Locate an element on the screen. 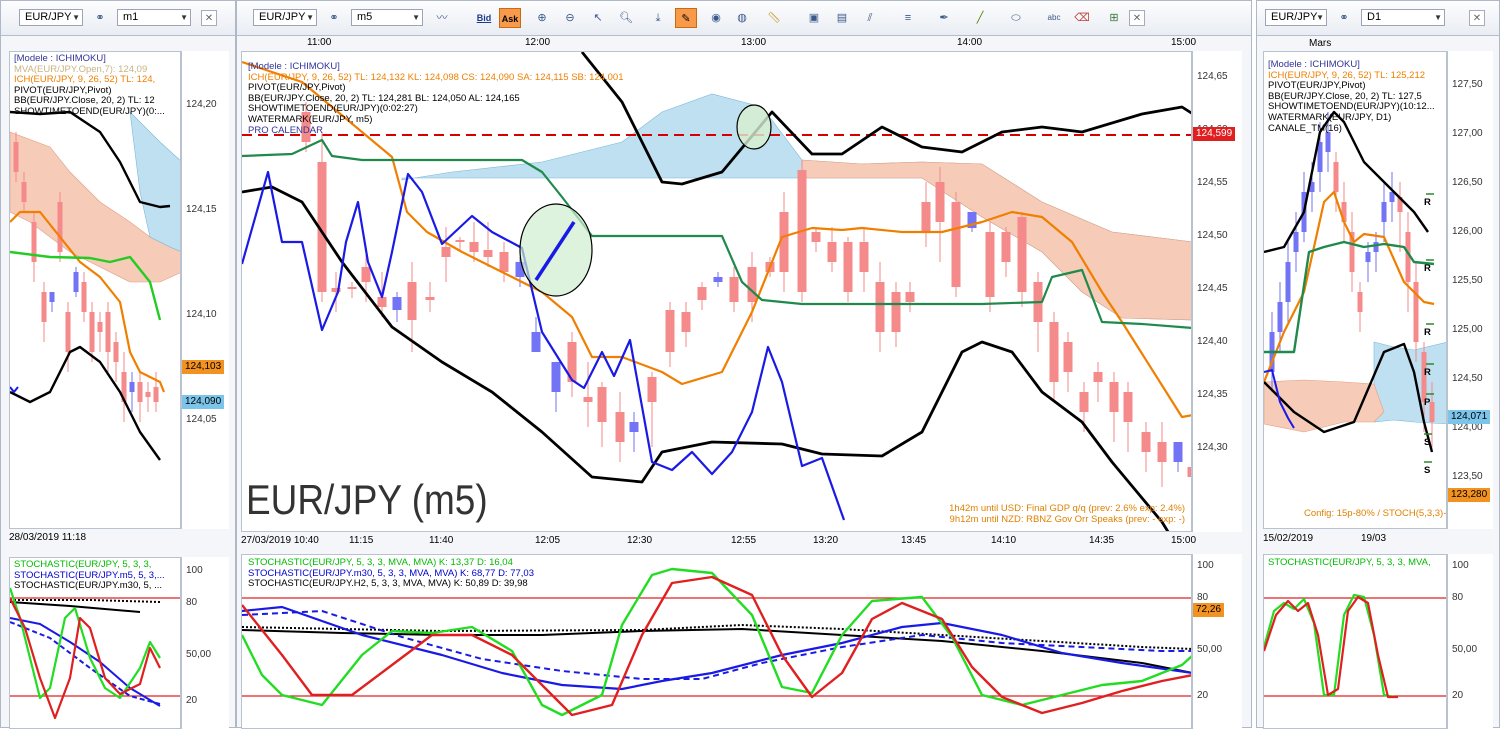 This screenshot has height=729, width=1502. right-timeframe-select: D1 ▼ is located at coordinates (1403, 17).